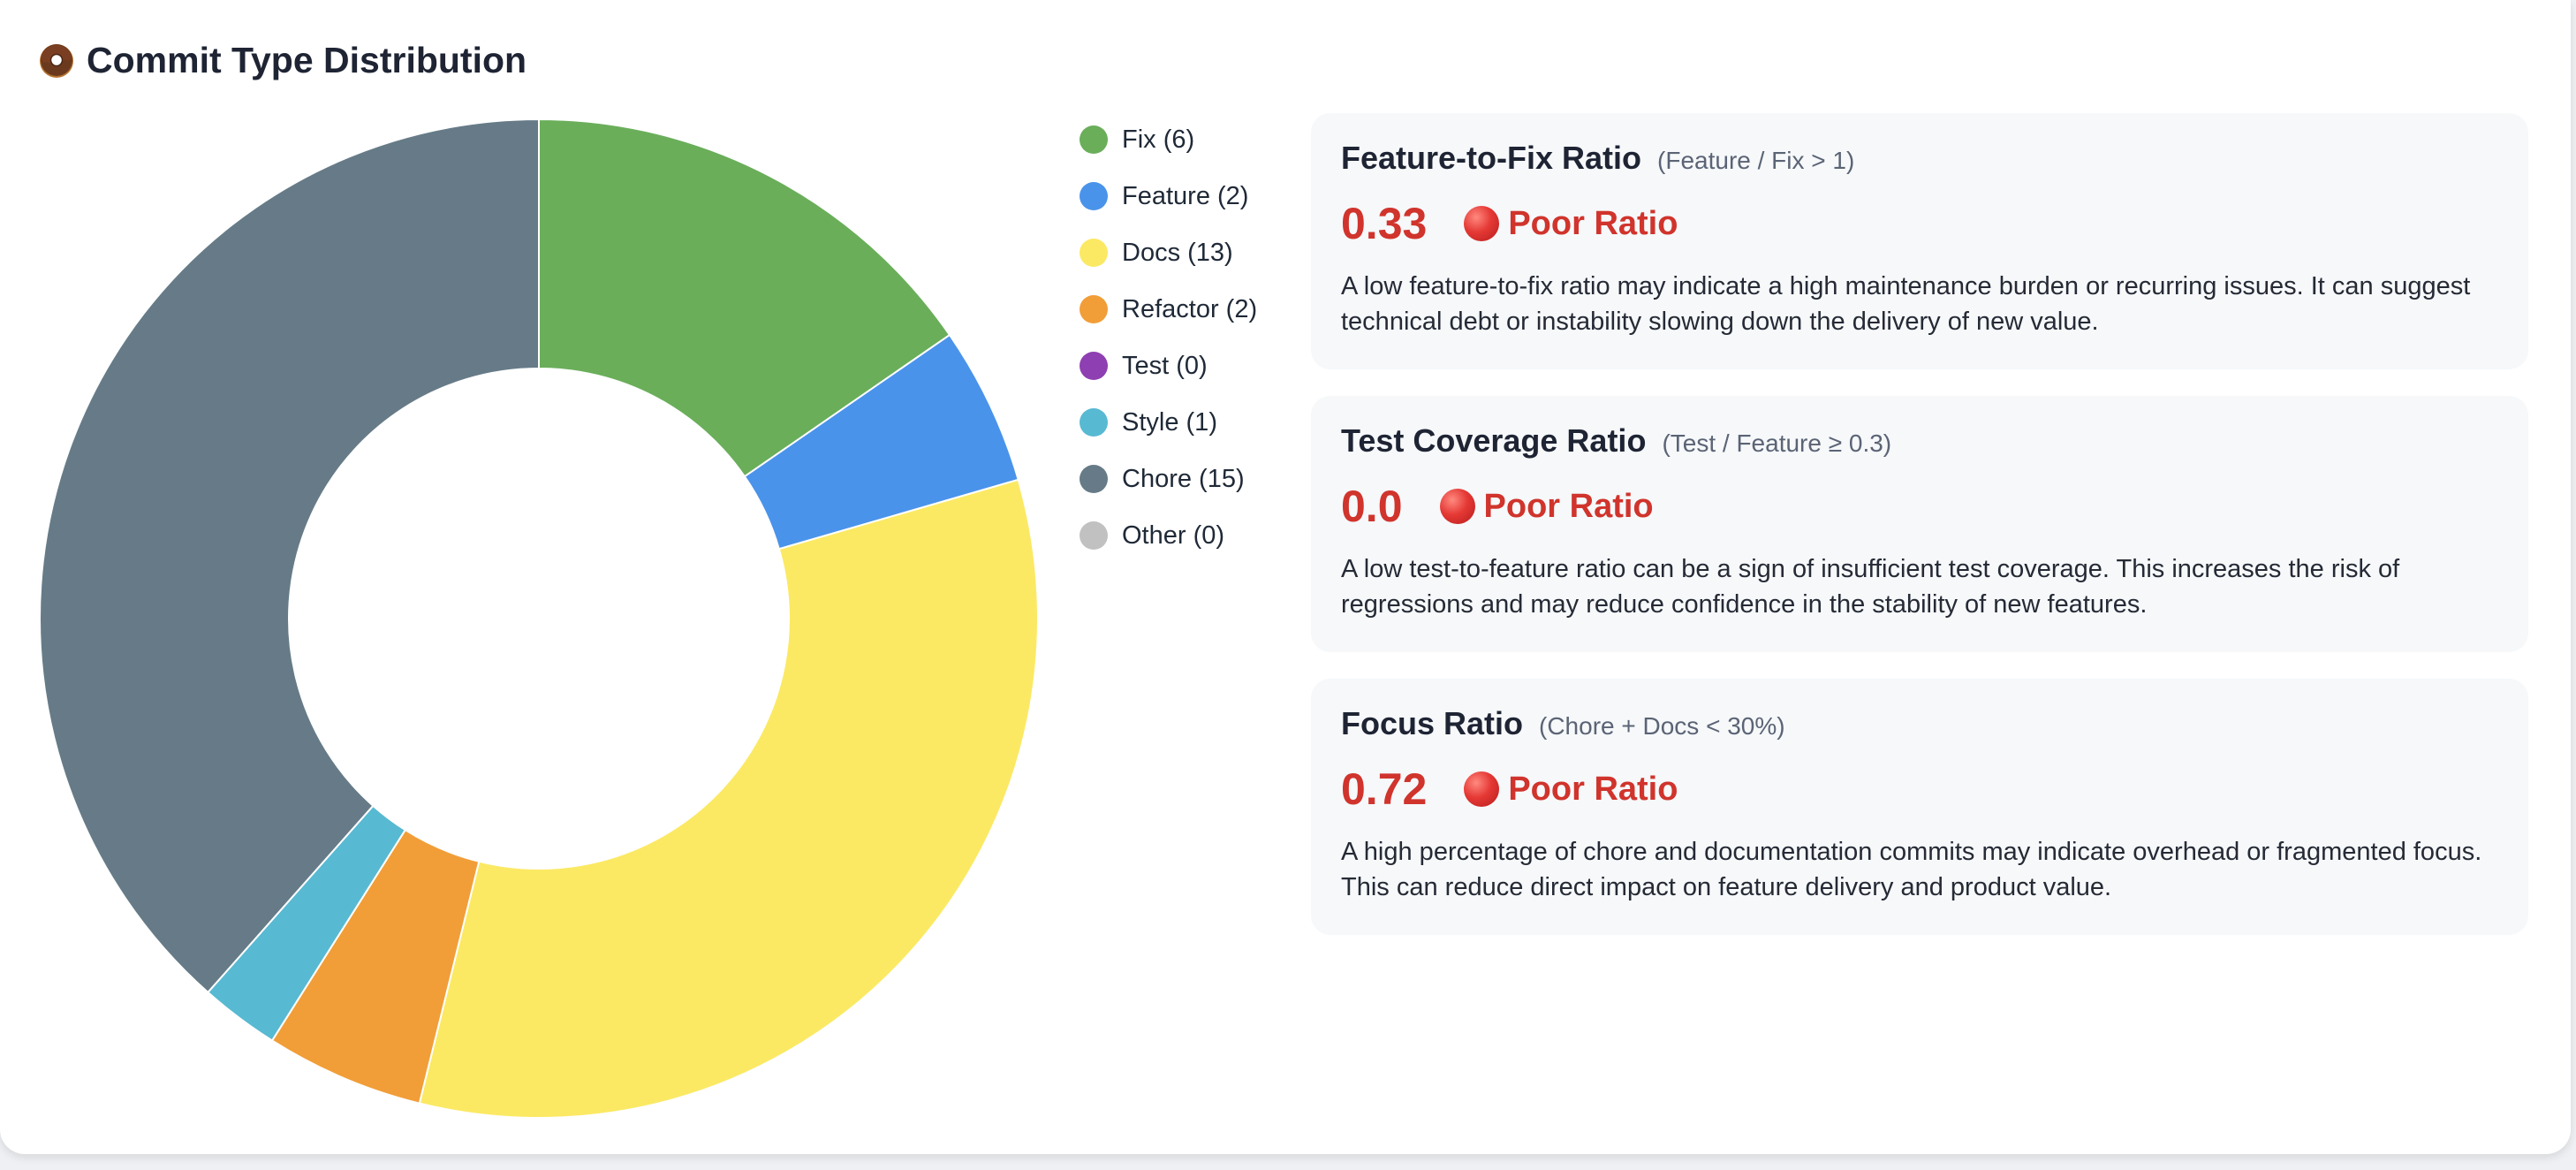 The height and width of the screenshot is (1170, 2576). Describe the element at coordinates (1165, 365) in the screenshot. I see `legend-label-test: Test (0)` at that location.